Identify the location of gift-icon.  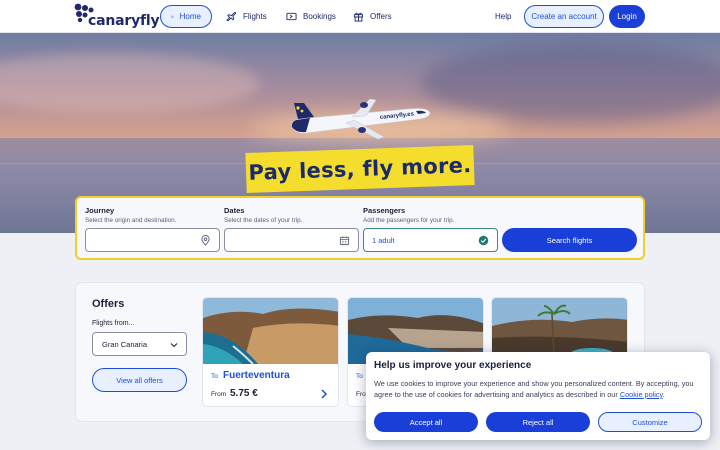
(358, 17).